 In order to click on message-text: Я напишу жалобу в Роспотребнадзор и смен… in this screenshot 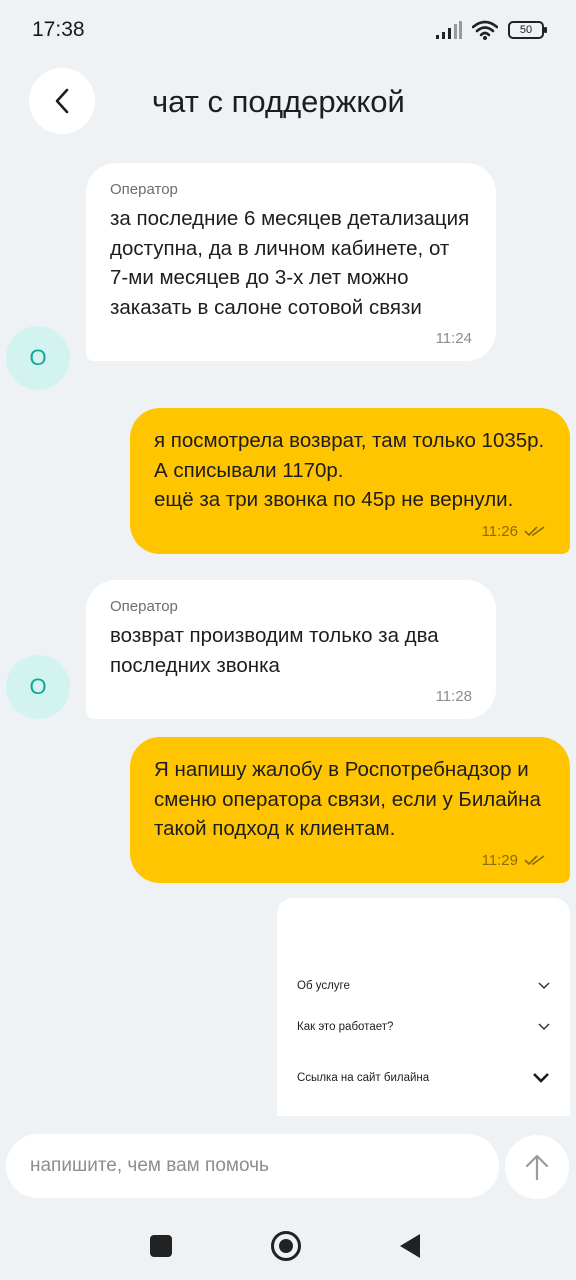, I will do `click(347, 799)`.